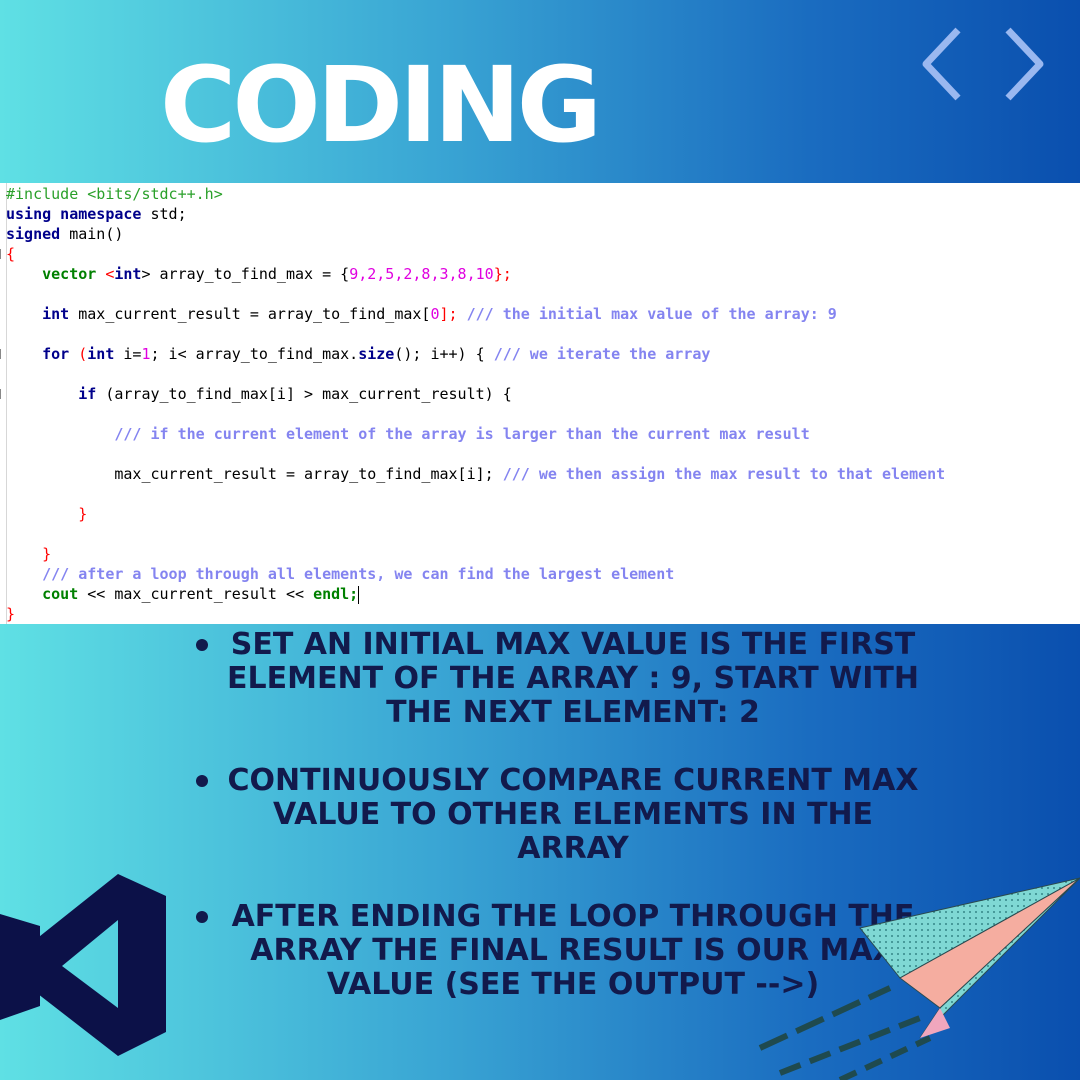 The width and height of the screenshot is (1080, 1080). What do you see at coordinates (919, 978) in the screenshot?
I see `paper-plane-icon` at bounding box center [919, 978].